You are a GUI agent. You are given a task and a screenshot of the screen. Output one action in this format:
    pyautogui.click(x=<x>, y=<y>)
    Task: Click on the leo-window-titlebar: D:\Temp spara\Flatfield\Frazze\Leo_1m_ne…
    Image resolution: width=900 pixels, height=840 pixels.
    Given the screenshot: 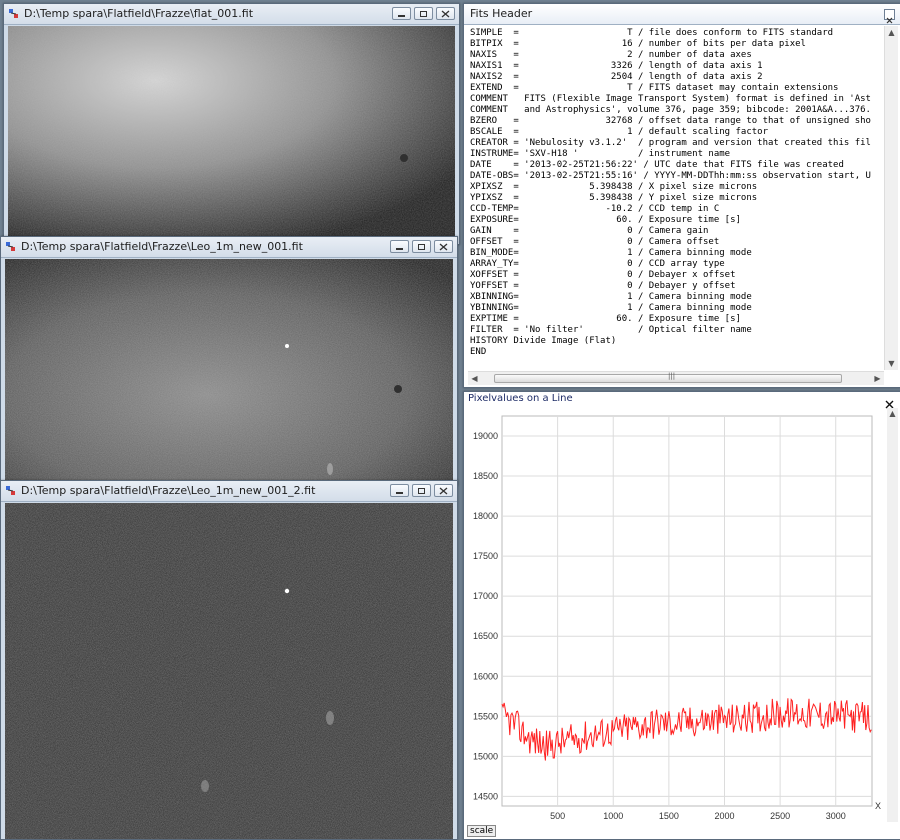 What is the action you would take?
    pyautogui.click(x=229, y=247)
    